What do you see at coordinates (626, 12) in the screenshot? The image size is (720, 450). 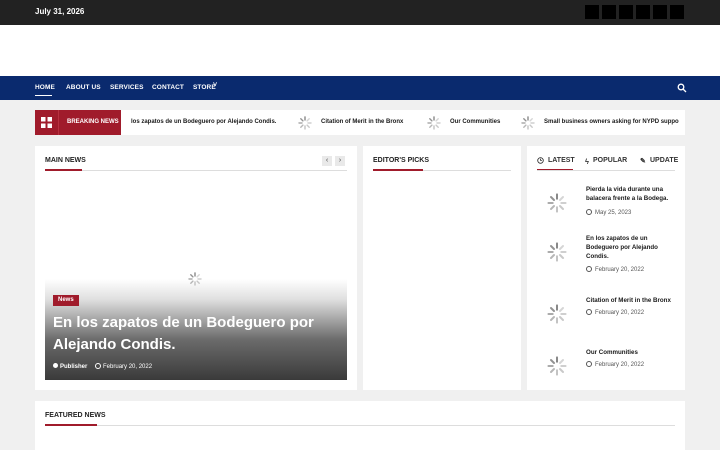 I see `instagram-icon` at bounding box center [626, 12].